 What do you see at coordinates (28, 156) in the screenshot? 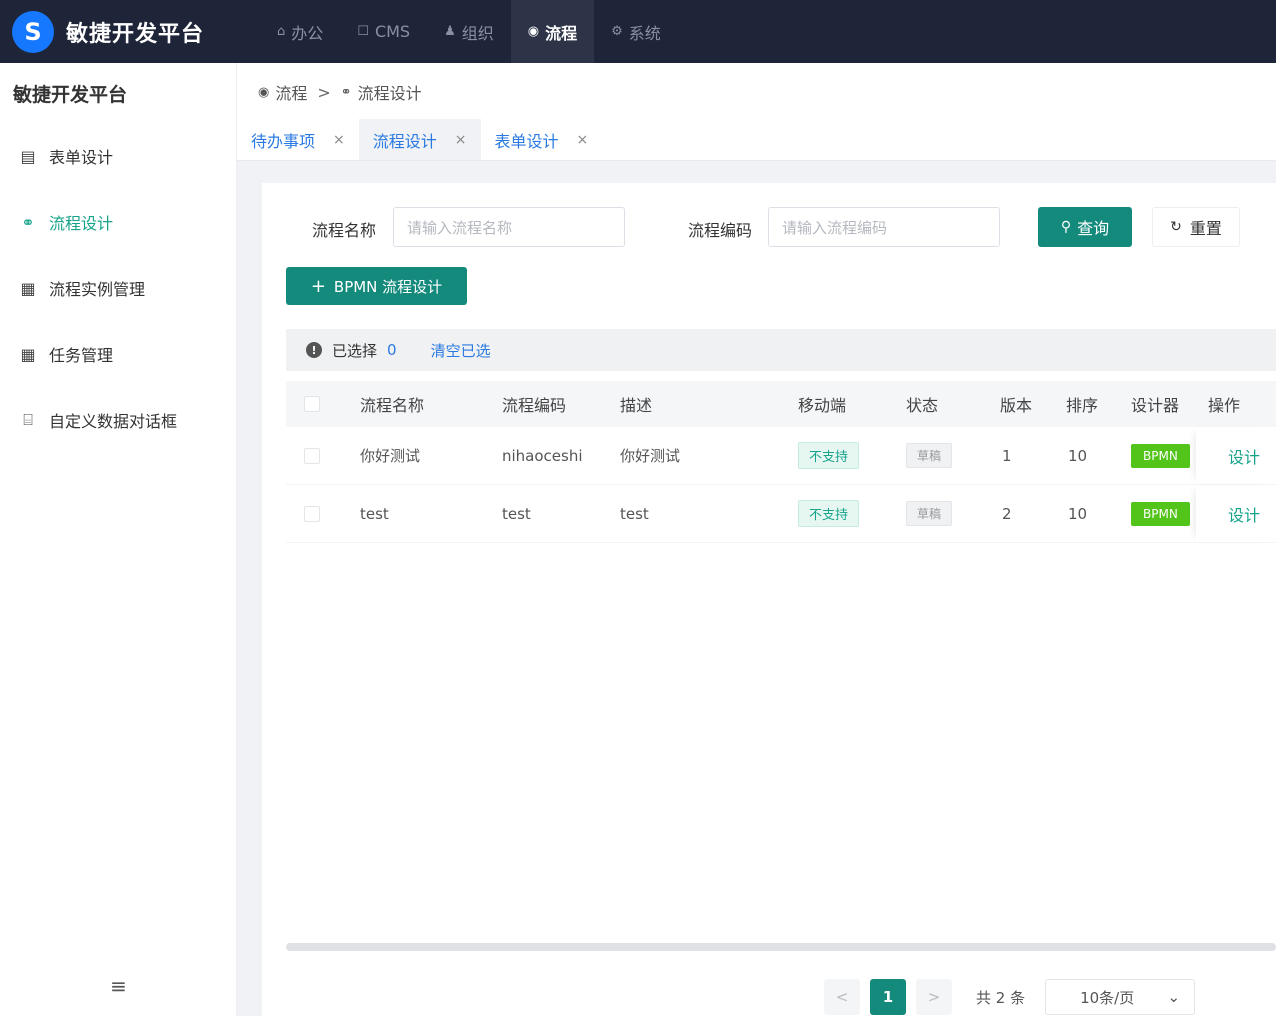
I see `form-icon: ▤` at bounding box center [28, 156].